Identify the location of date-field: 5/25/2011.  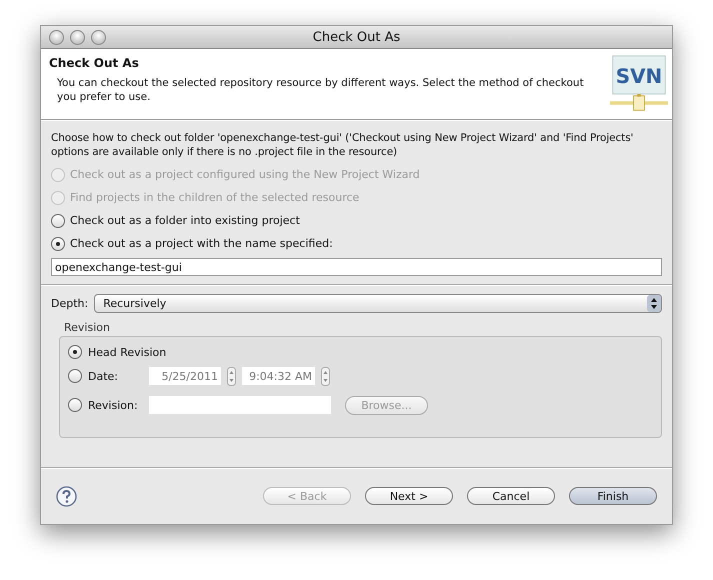
(185, 376).